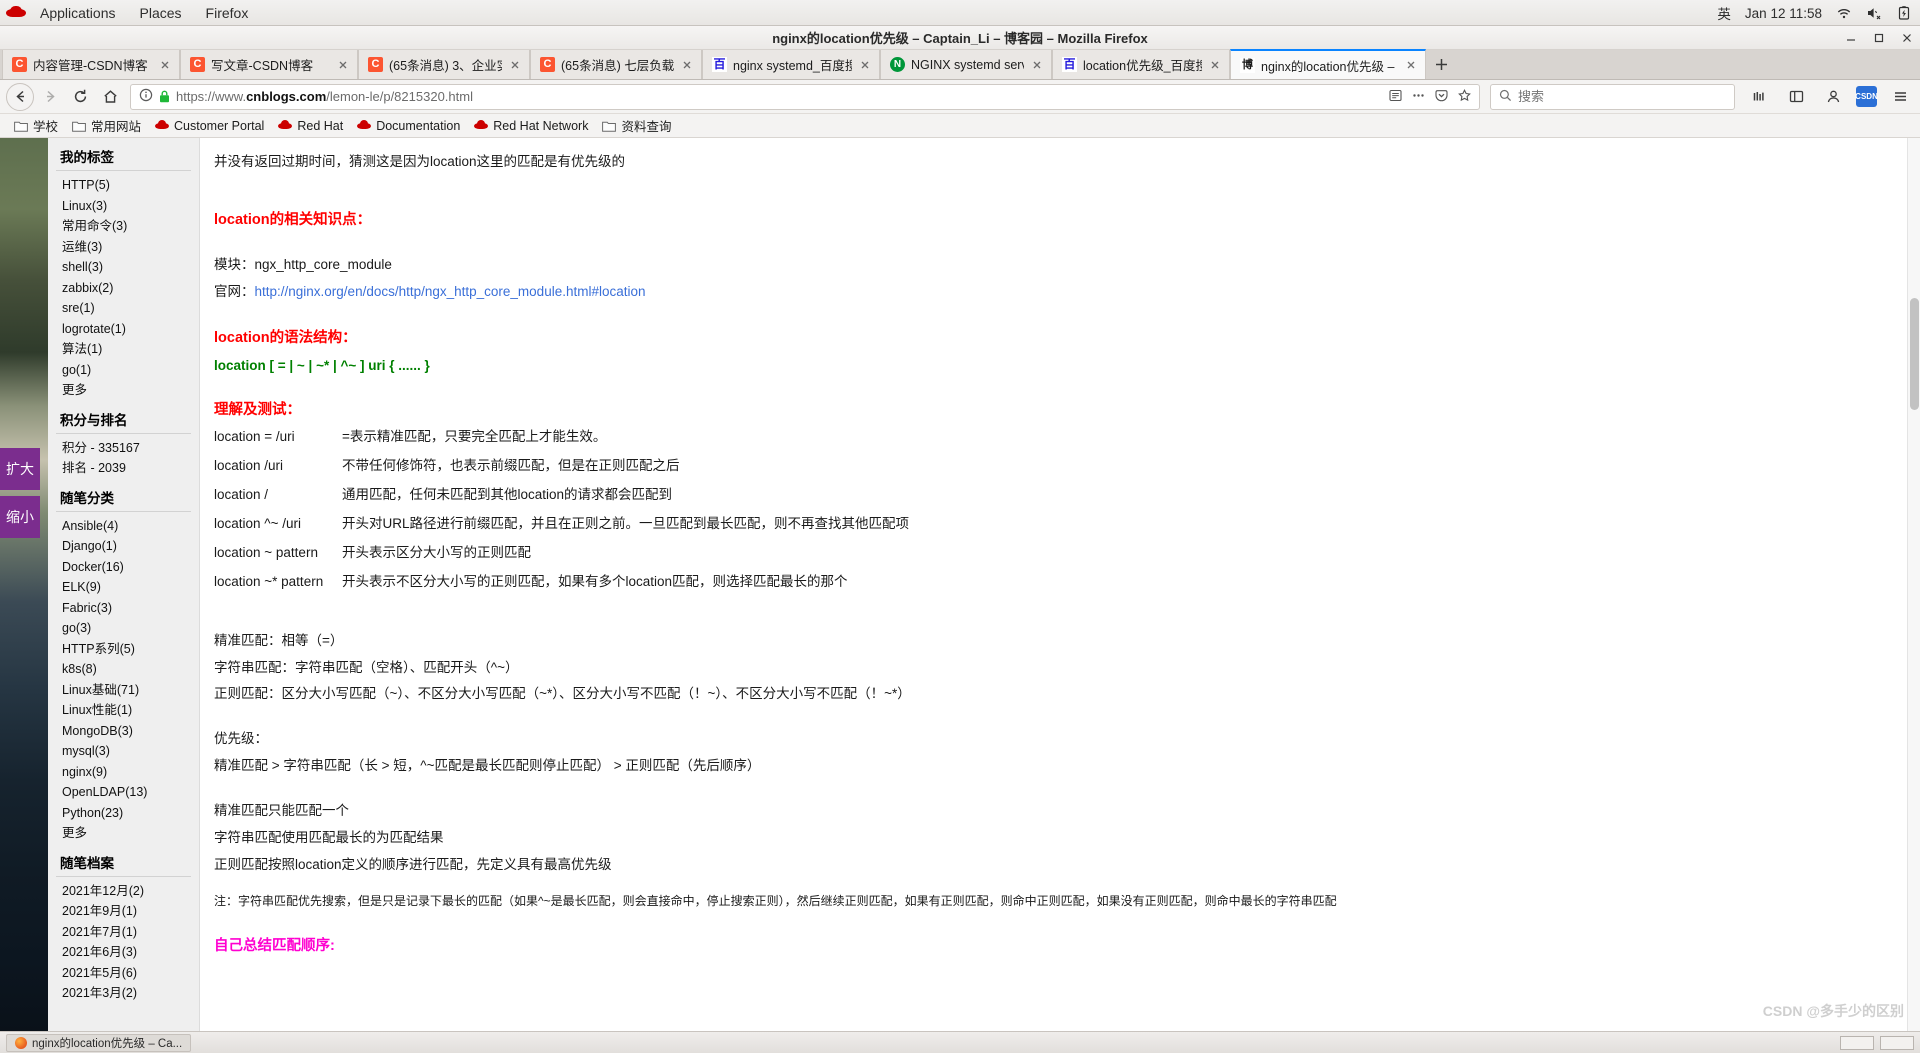 This screenshot has height=1053, width=1920. What do you see at coordinates (123, 349) in the screenshot?
I see `sidebar-item-tag: 算法(1)` at bounding box center [123, 349].